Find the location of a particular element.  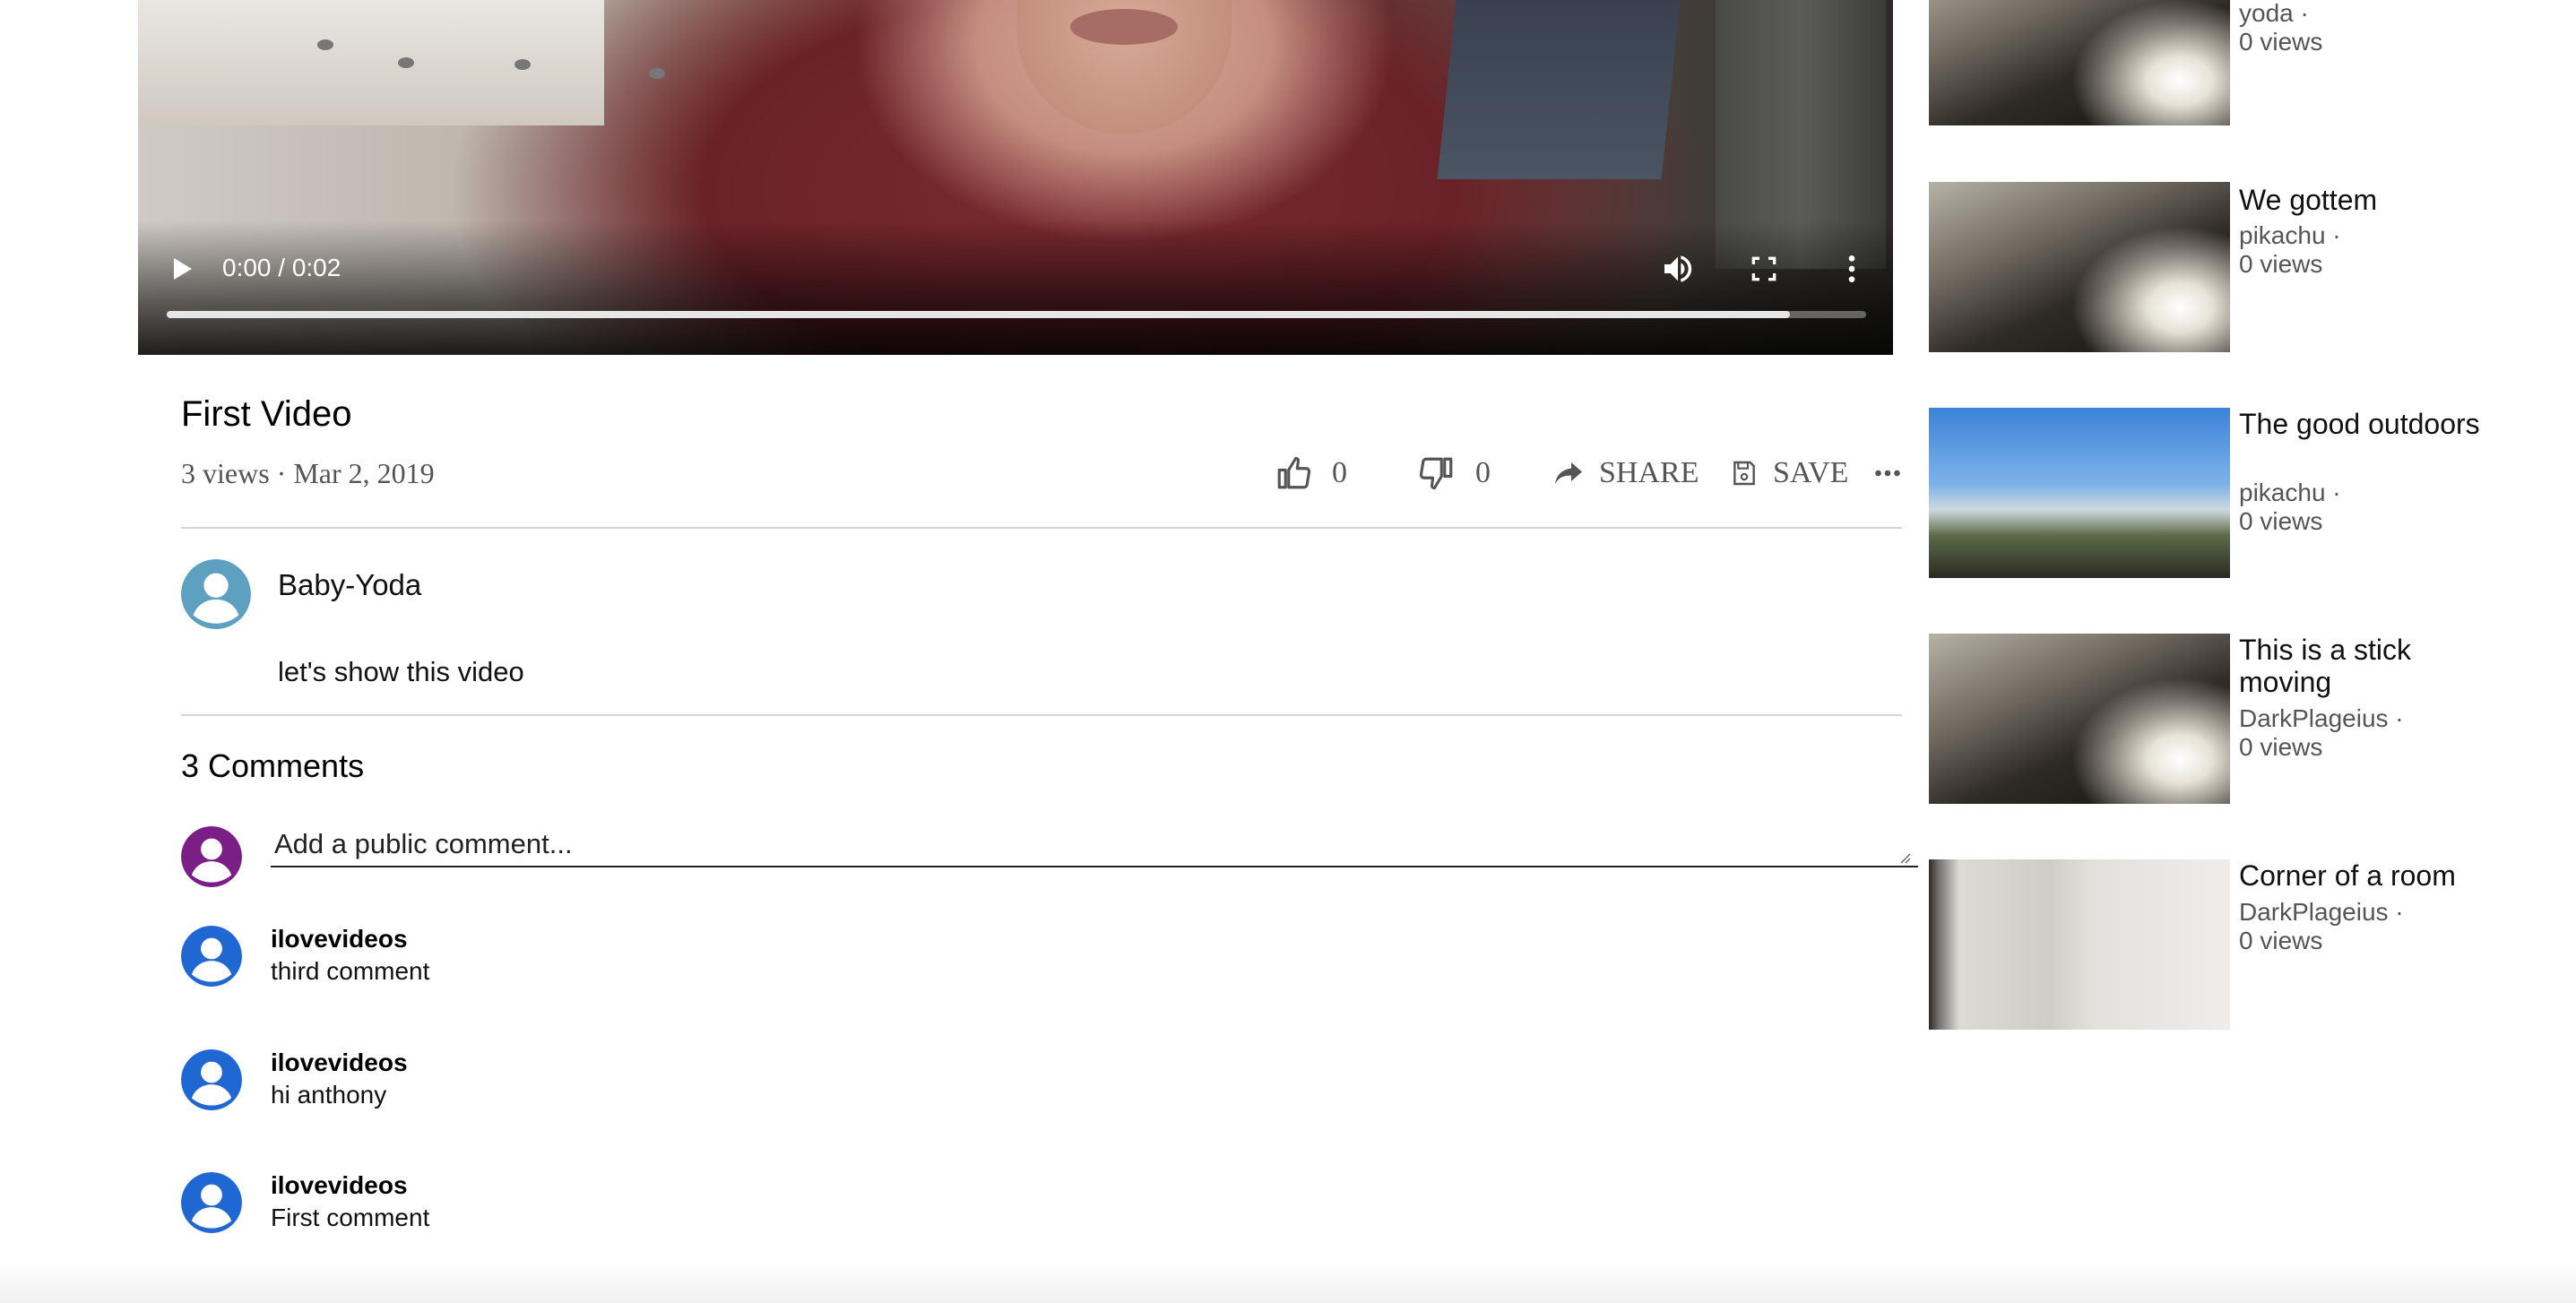

sidebar-video-title: The good outdoors is located at coordinates (2359, 424).